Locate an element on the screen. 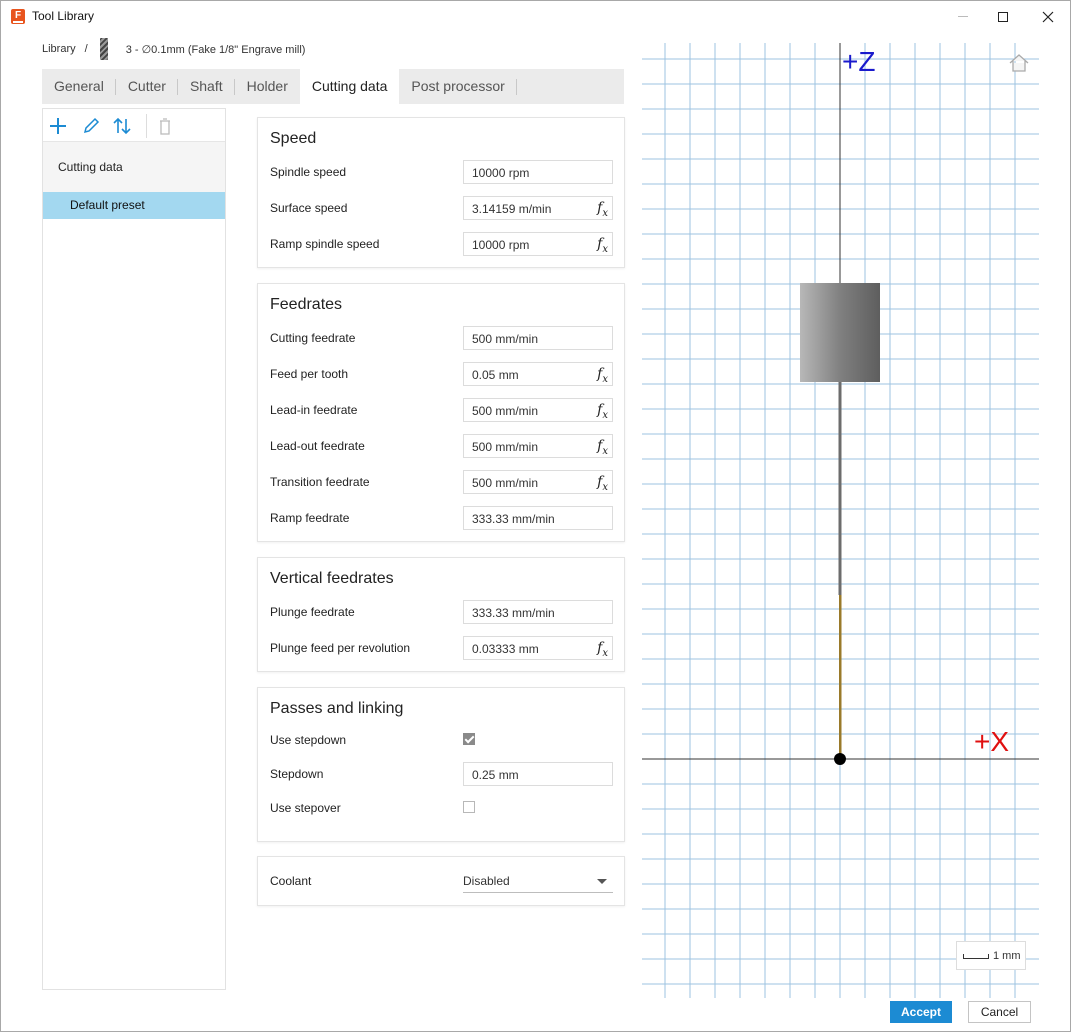 The height and width of the screenshot is (1032, 1071). surface-speed-label: Surface speed is located at coordinates (309, 208).